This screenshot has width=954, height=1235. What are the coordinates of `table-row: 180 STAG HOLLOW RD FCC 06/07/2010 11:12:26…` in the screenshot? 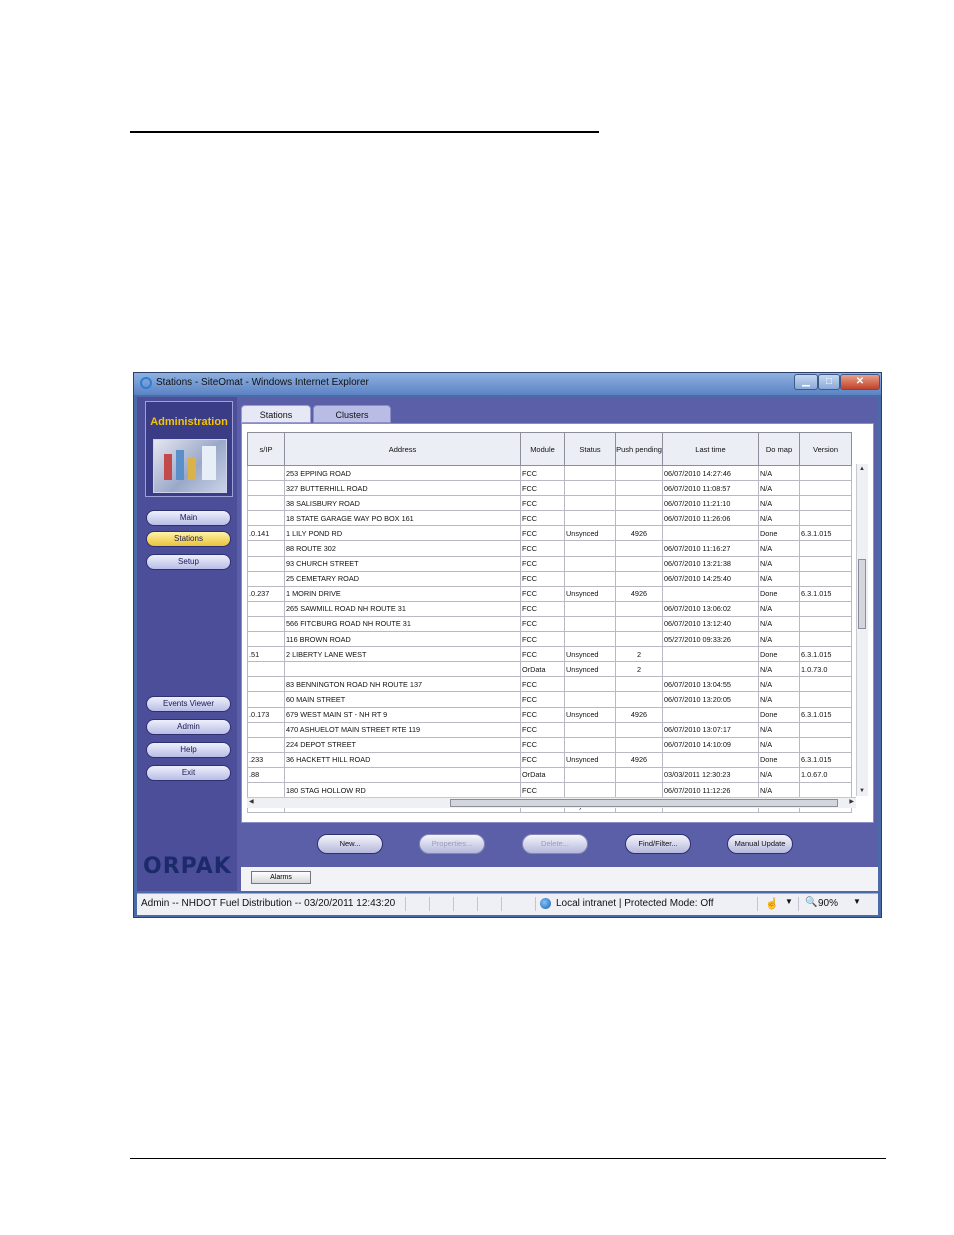 It's located at (549, 790).